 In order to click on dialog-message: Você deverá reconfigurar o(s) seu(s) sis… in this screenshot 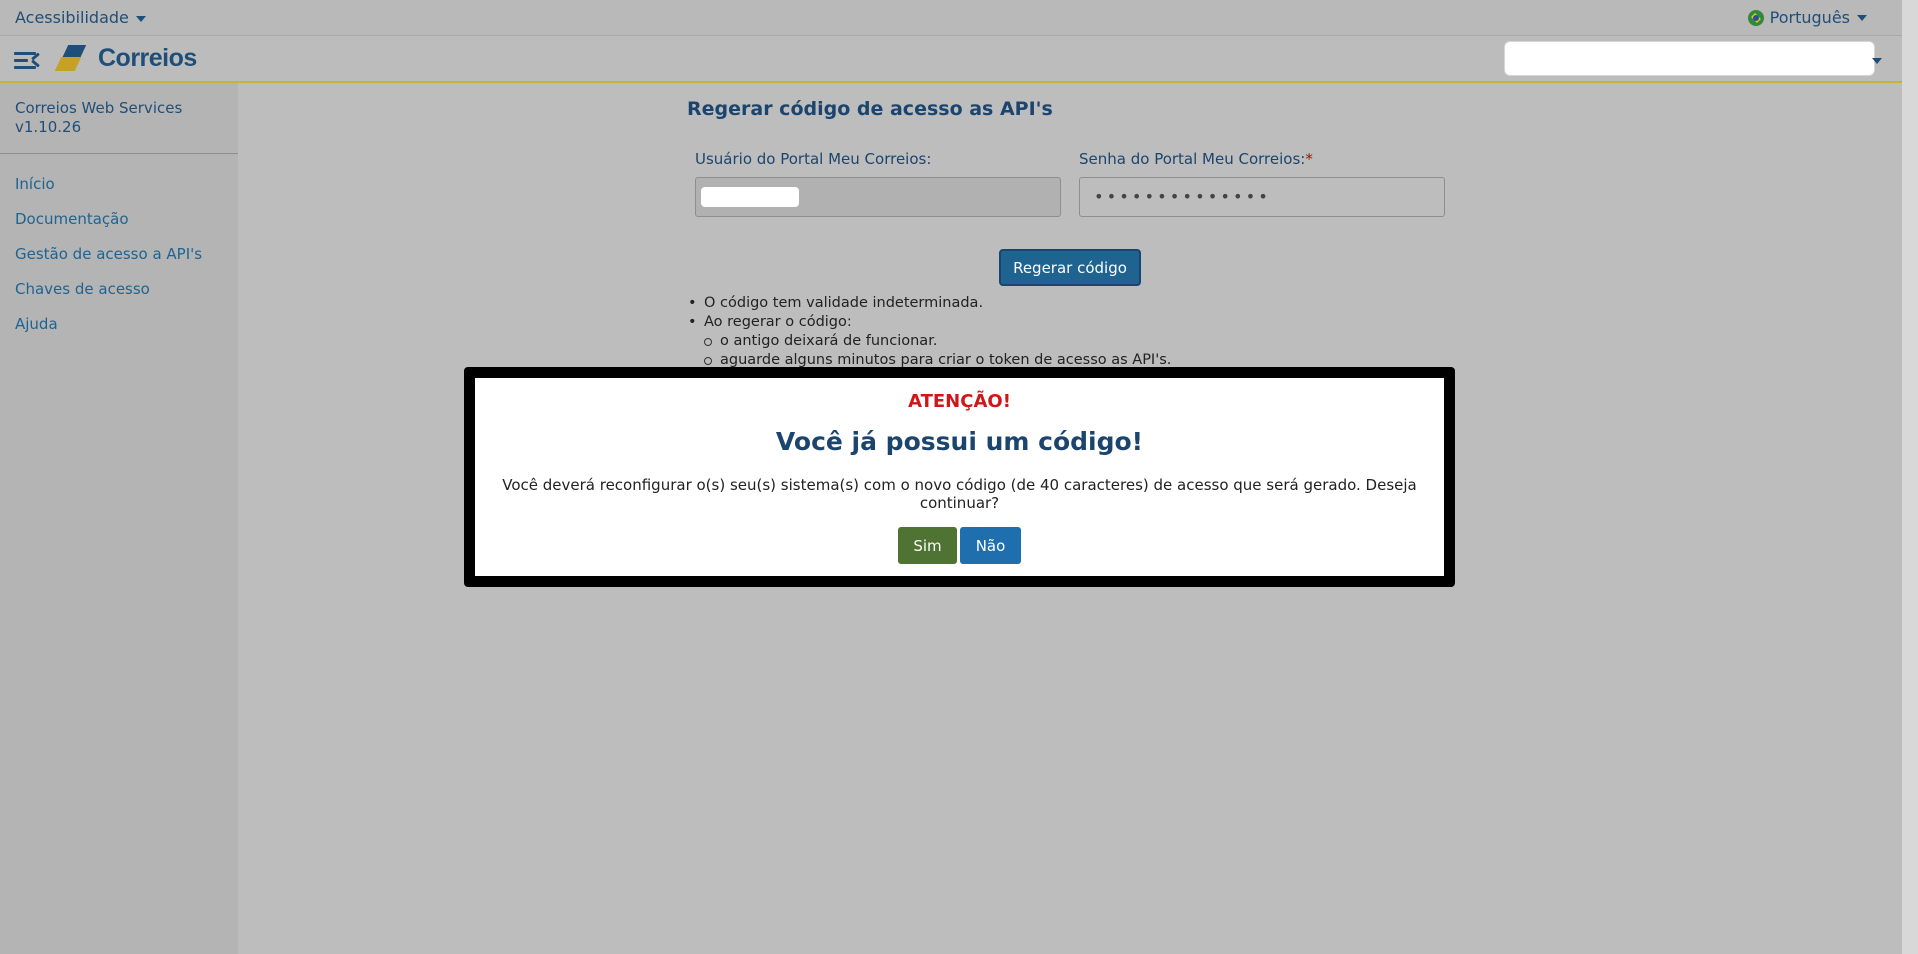, I will do `click(959, 494)`.